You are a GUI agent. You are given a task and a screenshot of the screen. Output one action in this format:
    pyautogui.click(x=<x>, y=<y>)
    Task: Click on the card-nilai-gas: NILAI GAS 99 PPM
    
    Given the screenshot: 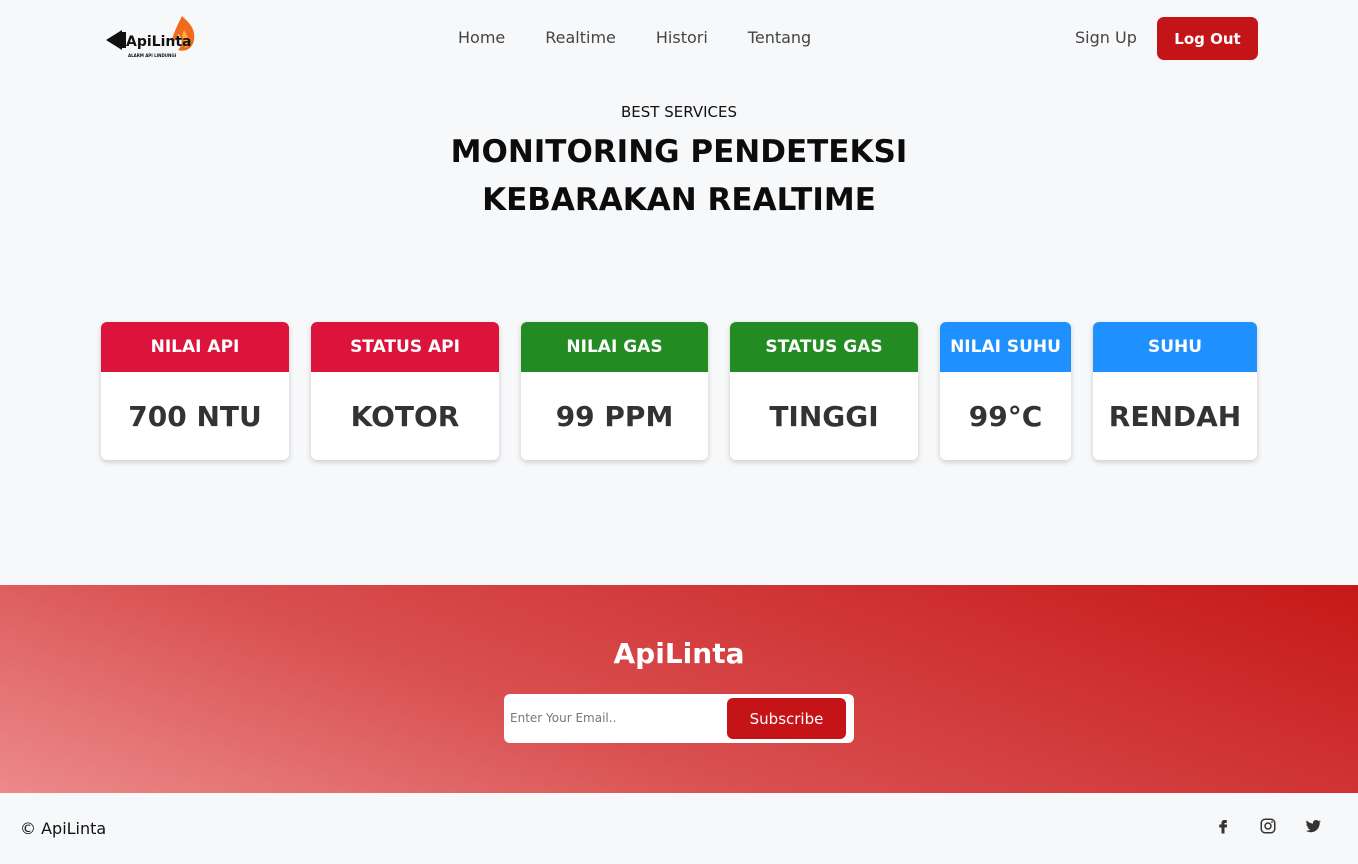 What is the action you would take?
    pyautogui.click(x=614, y=391)
    